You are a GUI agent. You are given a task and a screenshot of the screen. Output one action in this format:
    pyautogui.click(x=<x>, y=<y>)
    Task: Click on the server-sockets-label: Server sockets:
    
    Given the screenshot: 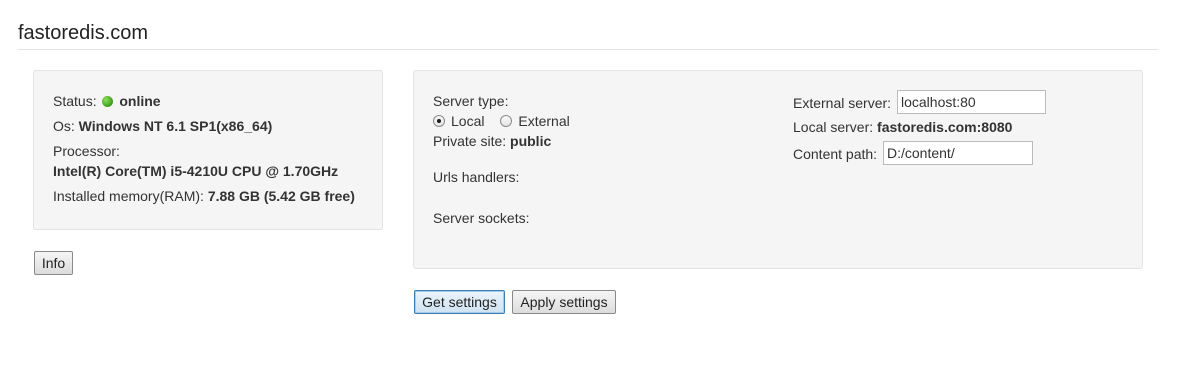 What is the action you would take?
    pyautogui.click(x=481, y=218)
    